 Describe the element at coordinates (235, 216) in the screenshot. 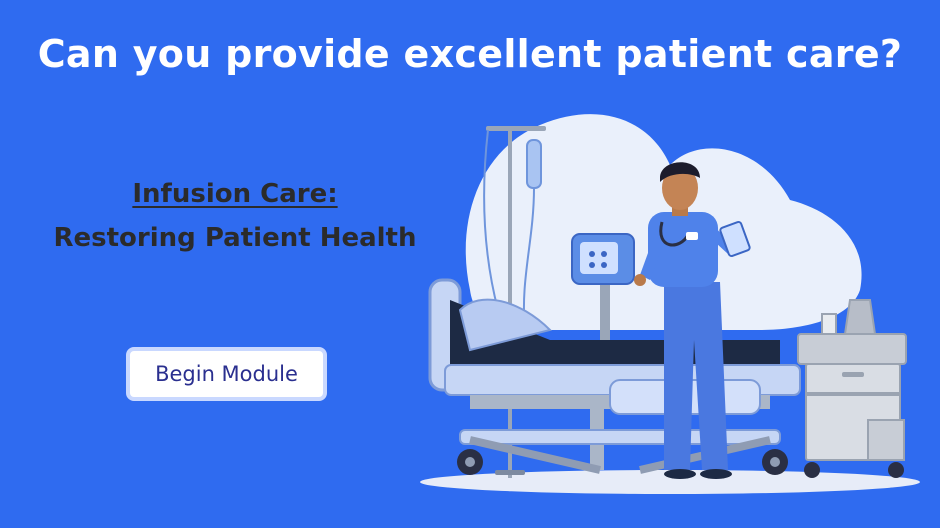

I see `module-title-block: Infusion Care: Restoring Patient Health` at that location.